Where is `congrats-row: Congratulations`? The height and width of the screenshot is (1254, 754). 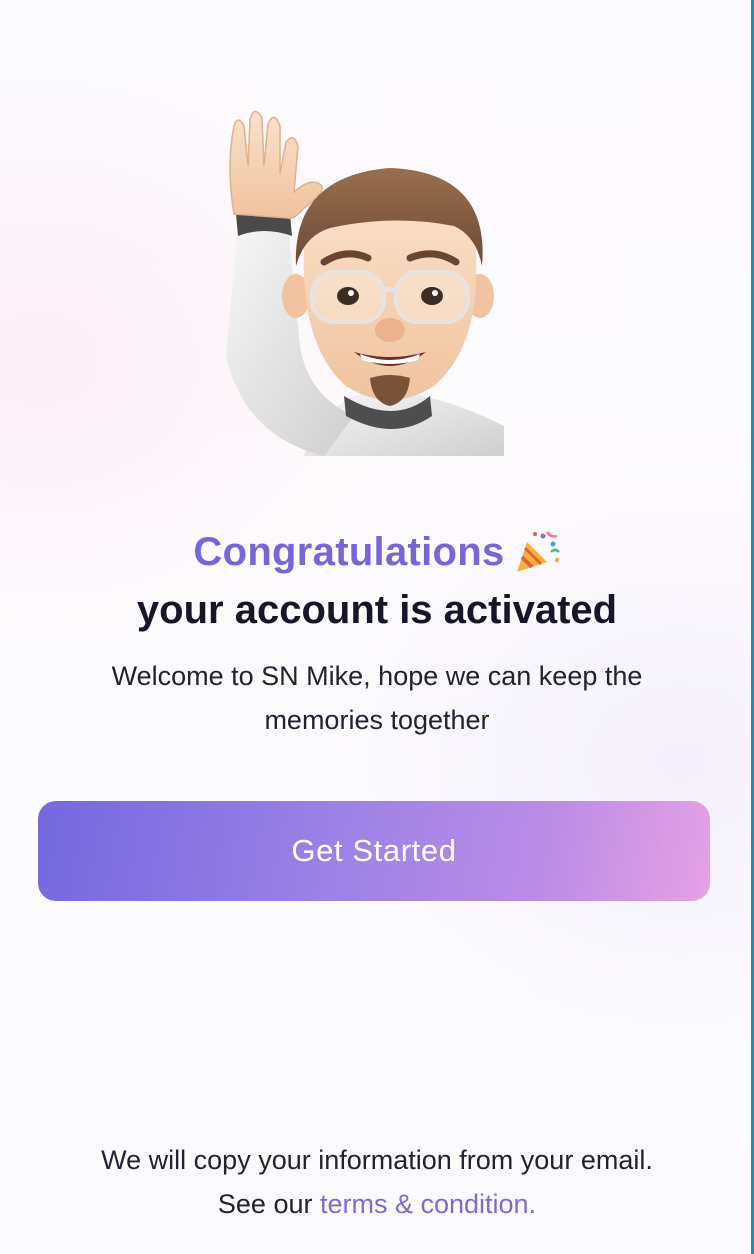
congrats-row: Congratulations is located at coordinates (377, 552).